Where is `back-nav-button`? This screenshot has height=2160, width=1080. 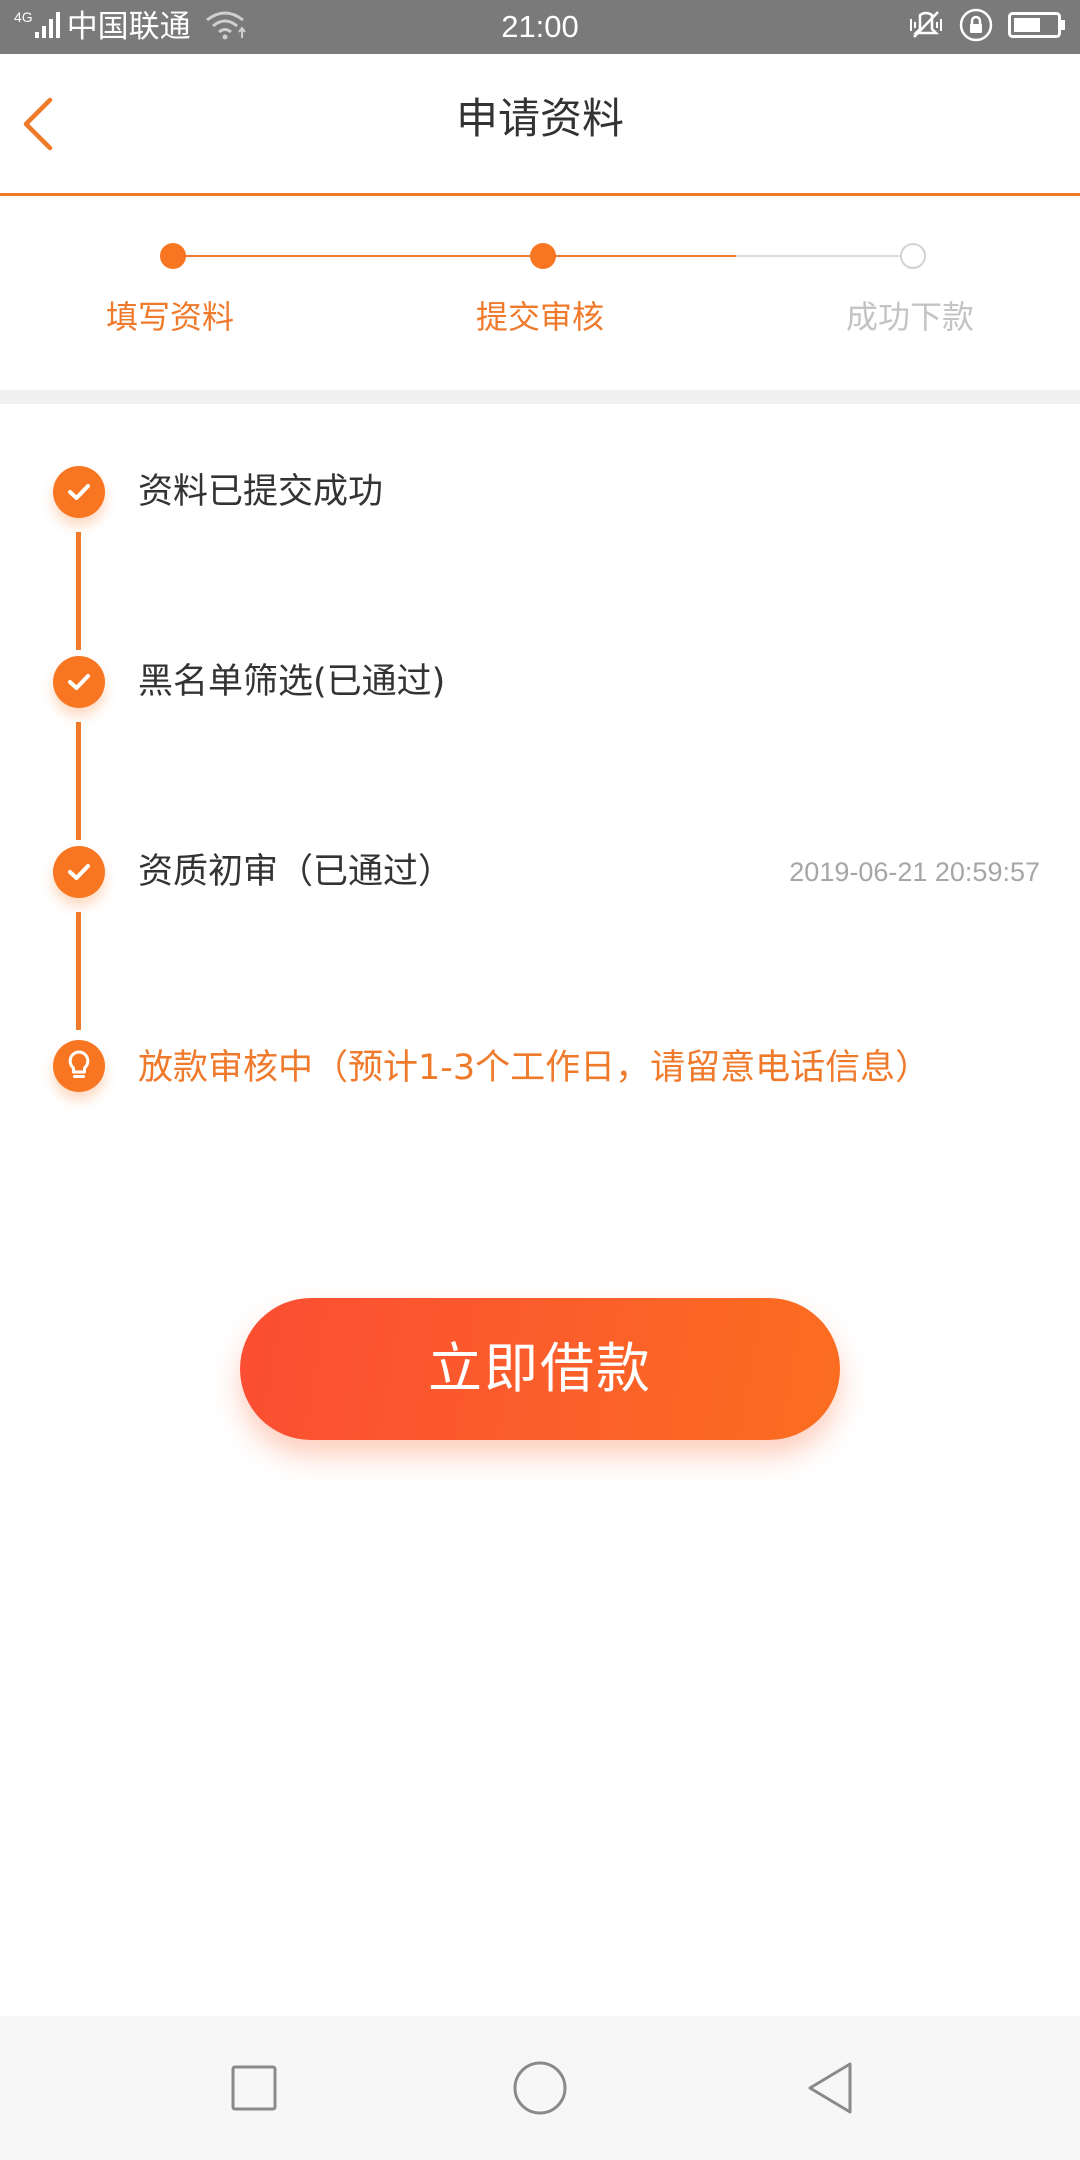
back-nav-button is located at coordinates (830, 2088).